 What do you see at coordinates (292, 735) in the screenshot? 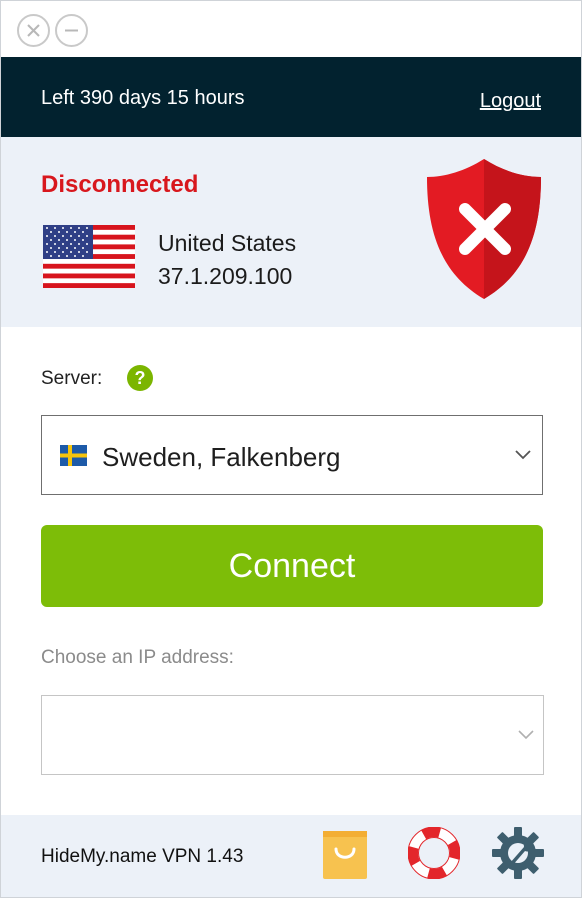
I see `ip-address-dropdown` at bounding box center [292, 735].